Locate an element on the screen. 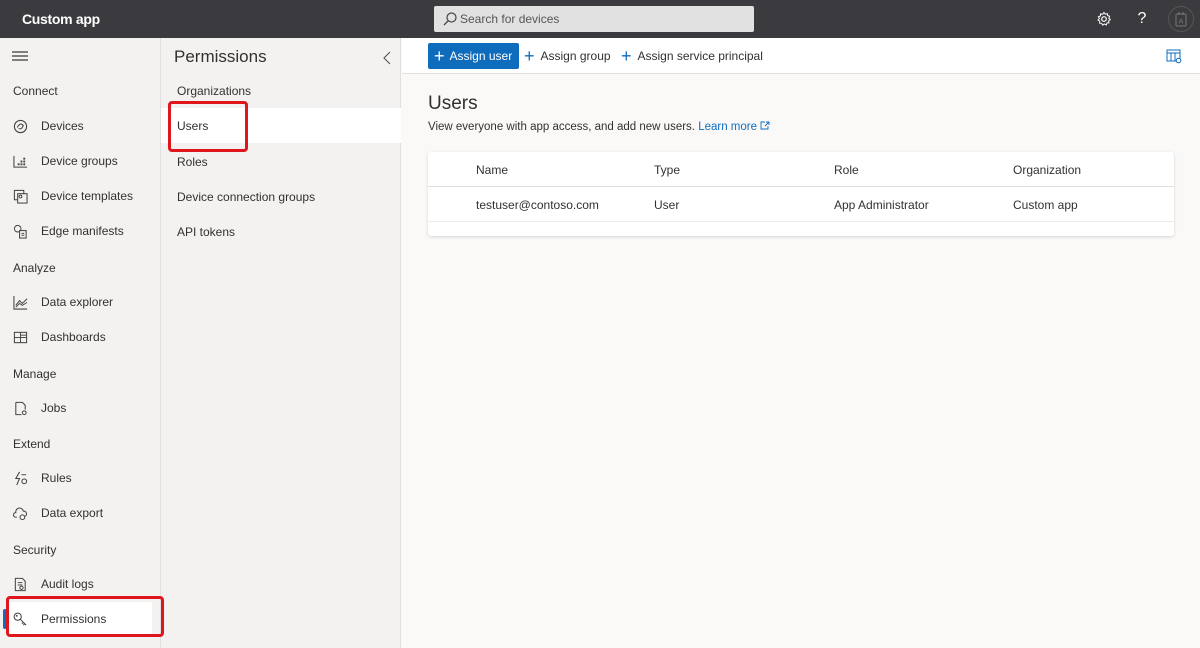 Image resolution: width=1200 pixels, height=648 pixels. nav-item-label: Devices is located at coordinates (62, 126).